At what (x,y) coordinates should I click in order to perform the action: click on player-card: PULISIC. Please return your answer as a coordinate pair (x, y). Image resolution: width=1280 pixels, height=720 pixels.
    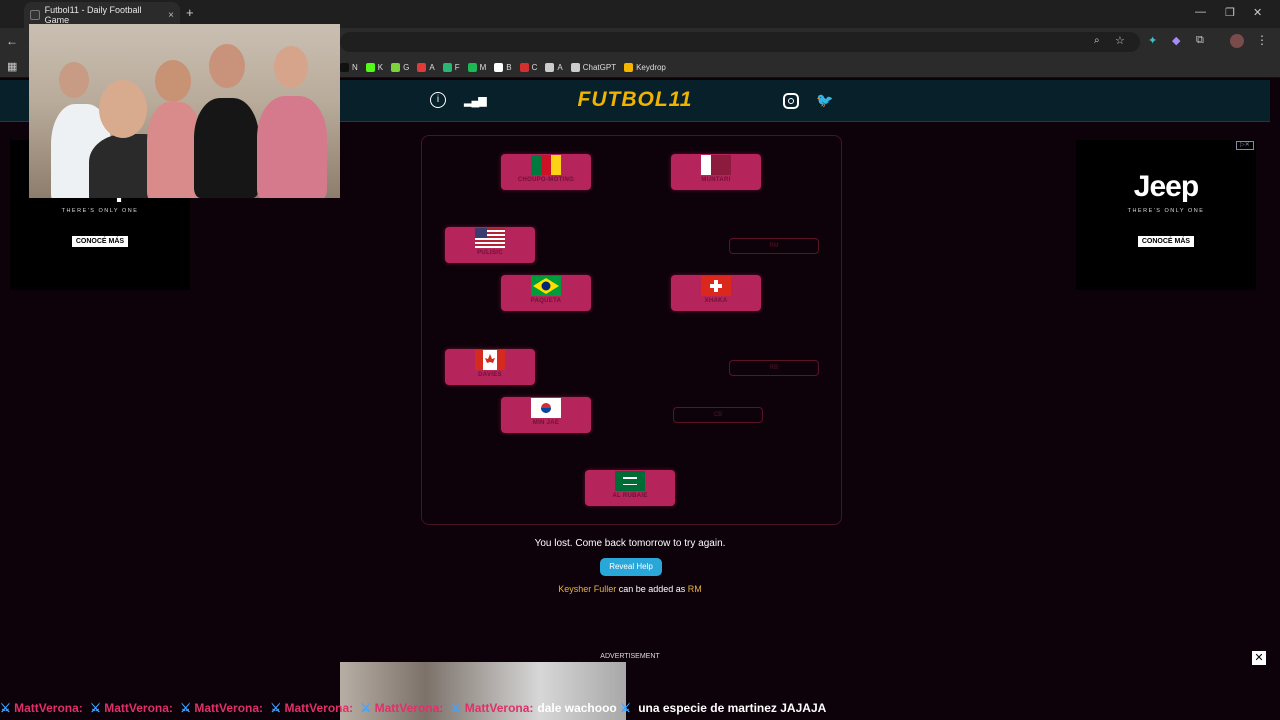
    Looking at the image, I should click on (490, 245).